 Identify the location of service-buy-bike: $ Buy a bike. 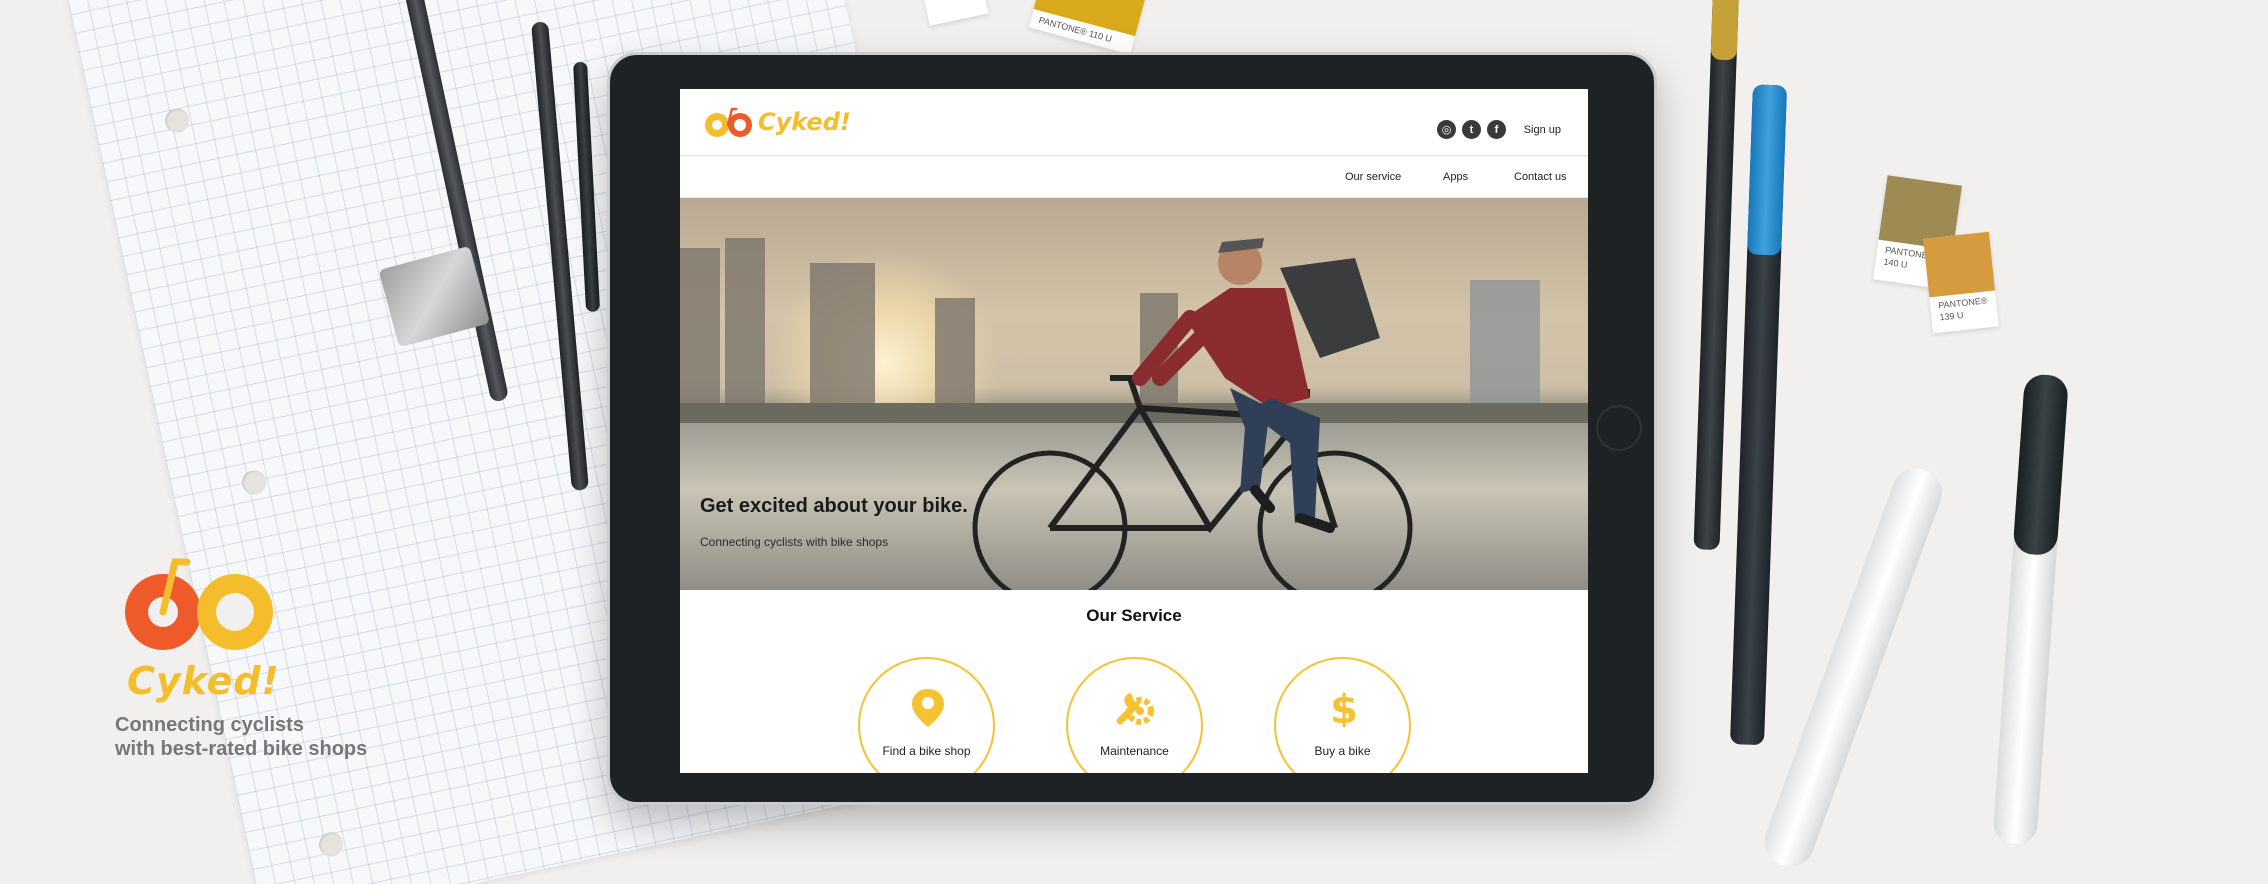
(1342, 715).